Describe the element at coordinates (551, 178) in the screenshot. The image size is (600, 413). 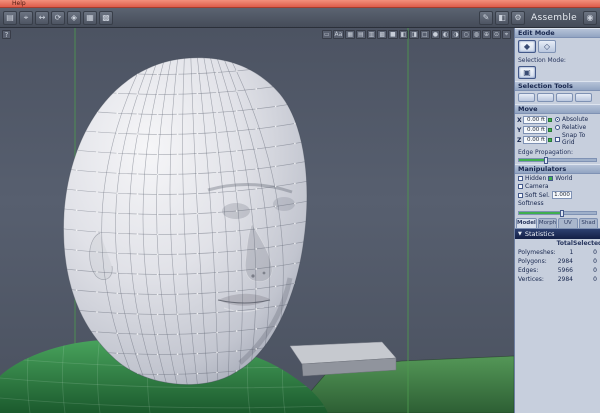
I see `world-checkbox` at that location.